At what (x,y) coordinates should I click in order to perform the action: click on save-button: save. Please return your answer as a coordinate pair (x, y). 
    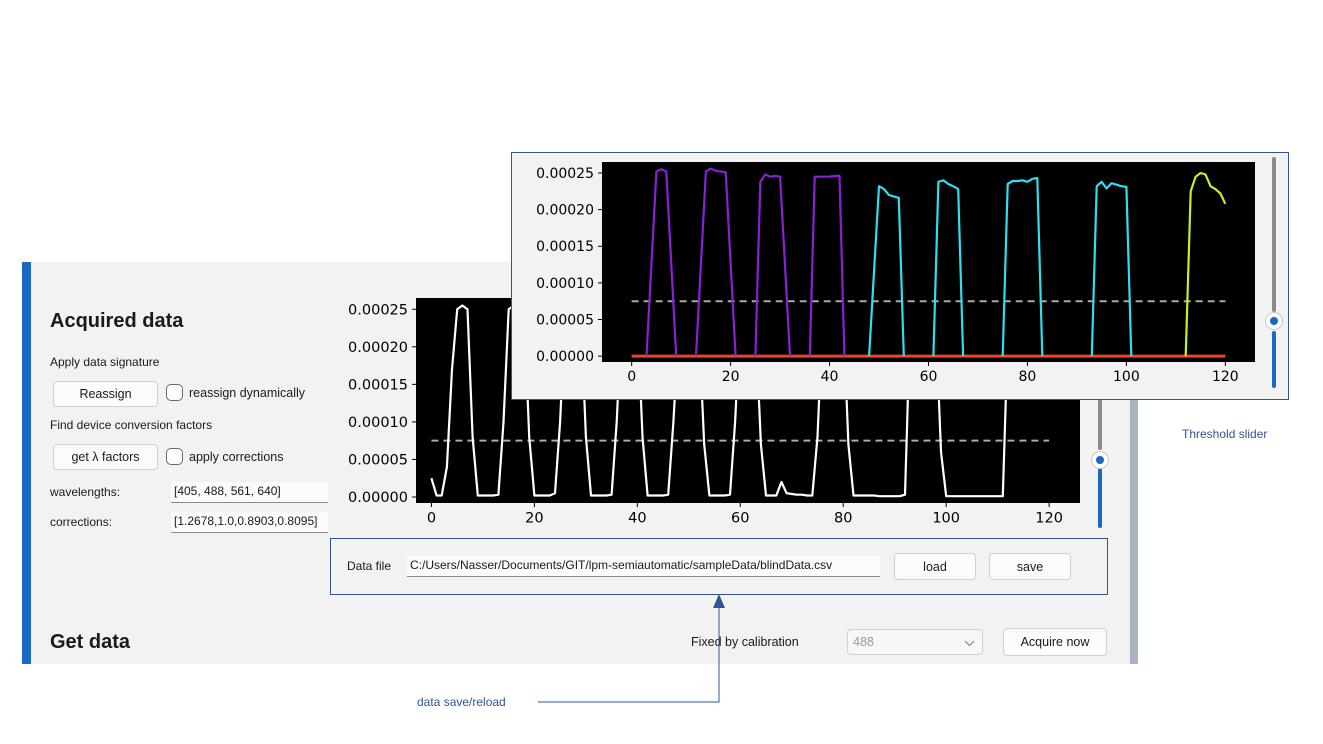
    Looking at the image, I should click on (1030, 566).